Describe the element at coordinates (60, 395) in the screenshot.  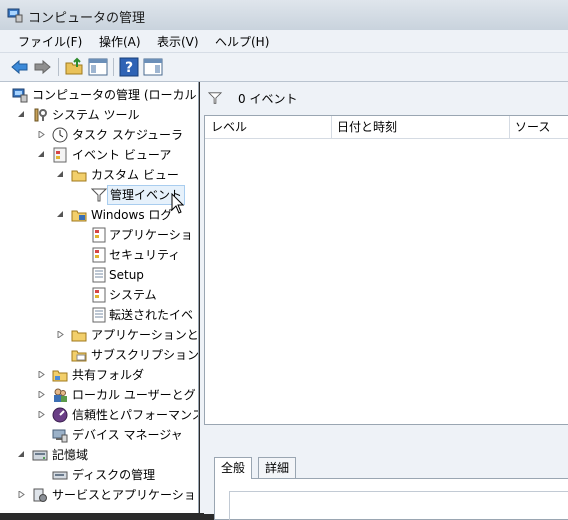
I see `users-icon` at that location.